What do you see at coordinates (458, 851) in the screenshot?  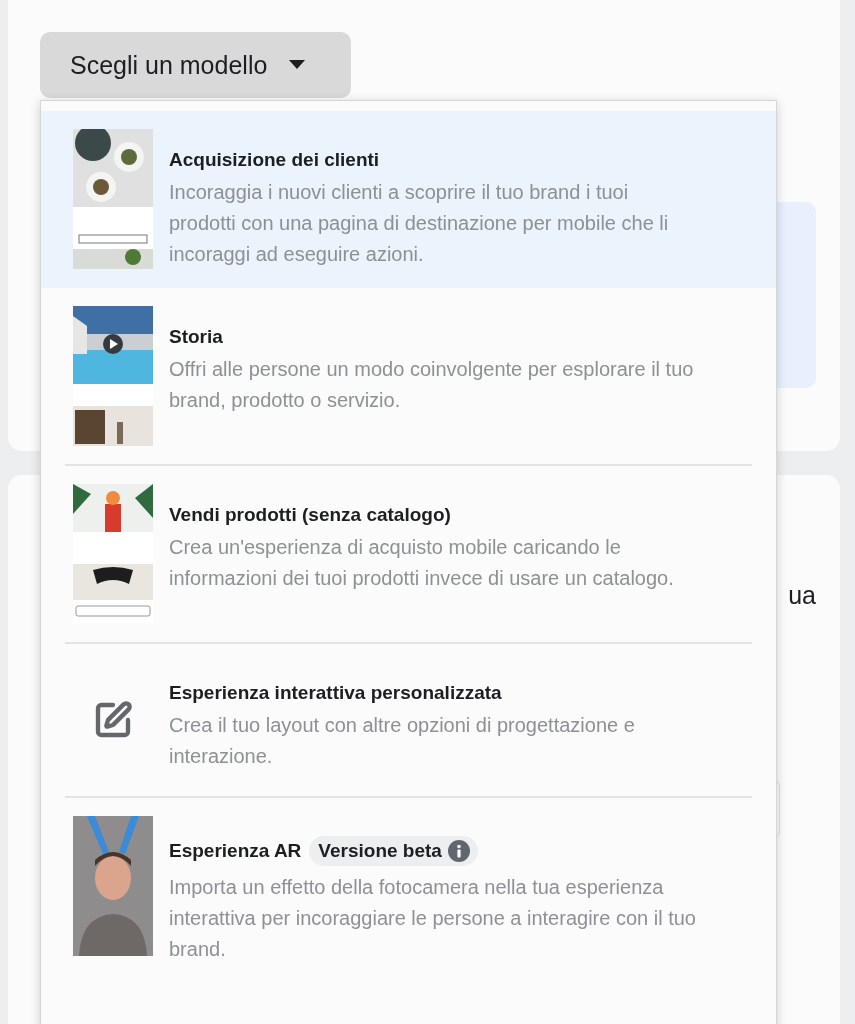 I see `info-icon` at bounding box center [458, 851].